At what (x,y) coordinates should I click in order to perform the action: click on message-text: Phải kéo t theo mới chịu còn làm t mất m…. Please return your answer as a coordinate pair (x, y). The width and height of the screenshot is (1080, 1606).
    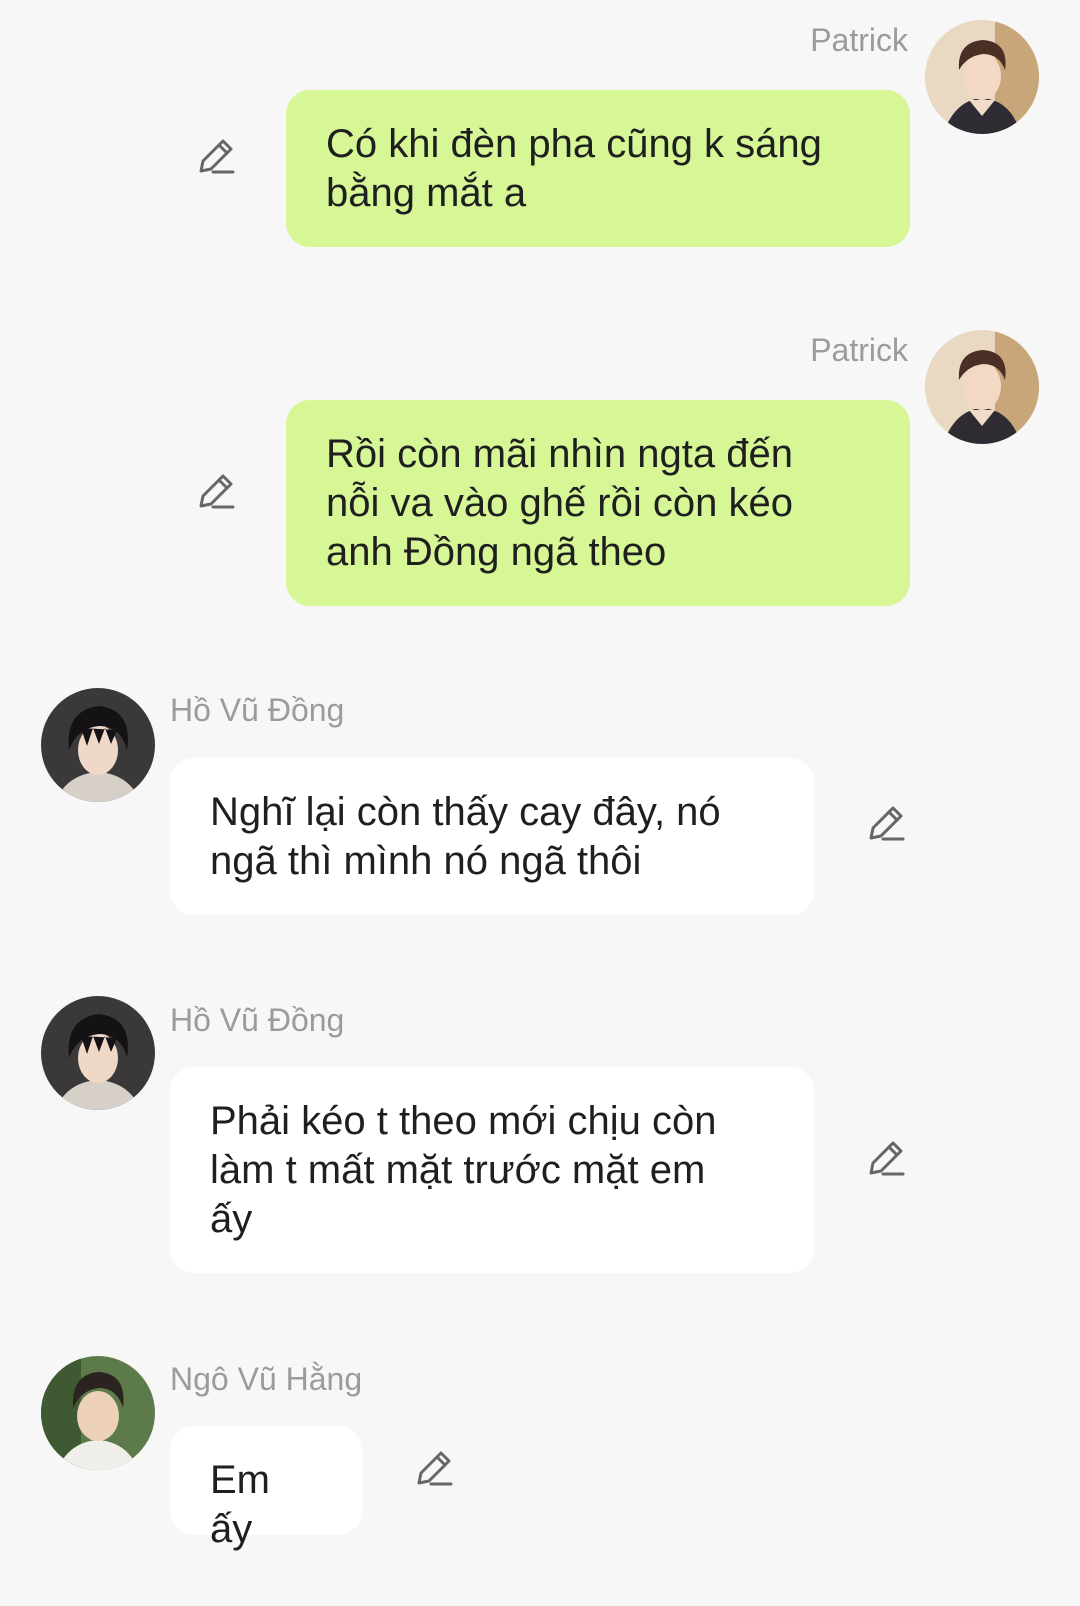
    Looking at the image, I should click on (463, 1170).